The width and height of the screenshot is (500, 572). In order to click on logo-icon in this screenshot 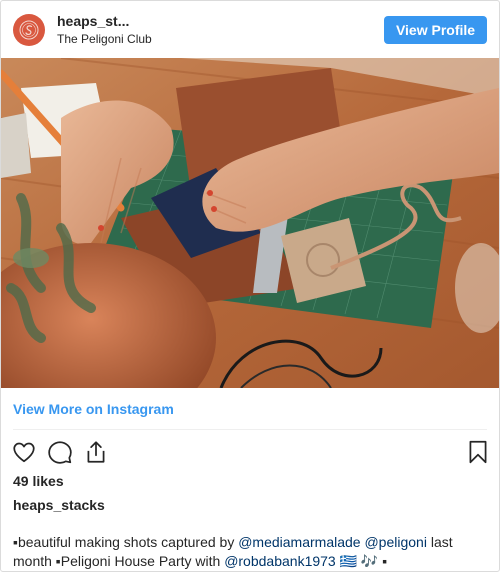, I will do `click(29, 30)`.